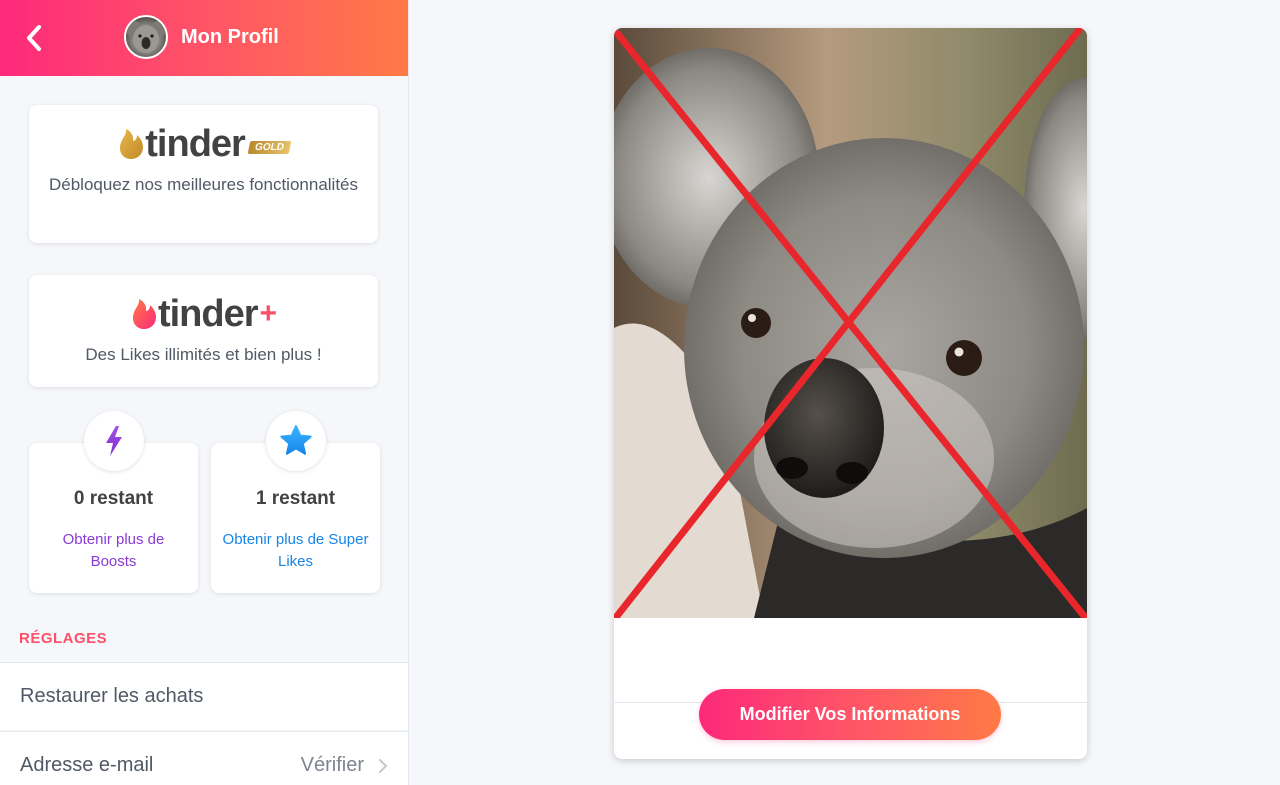  What do you see at coordinates (87, 765) in the screenshot?
I see `email-label: Adresse e-mail` at bounding box center [87, 765].